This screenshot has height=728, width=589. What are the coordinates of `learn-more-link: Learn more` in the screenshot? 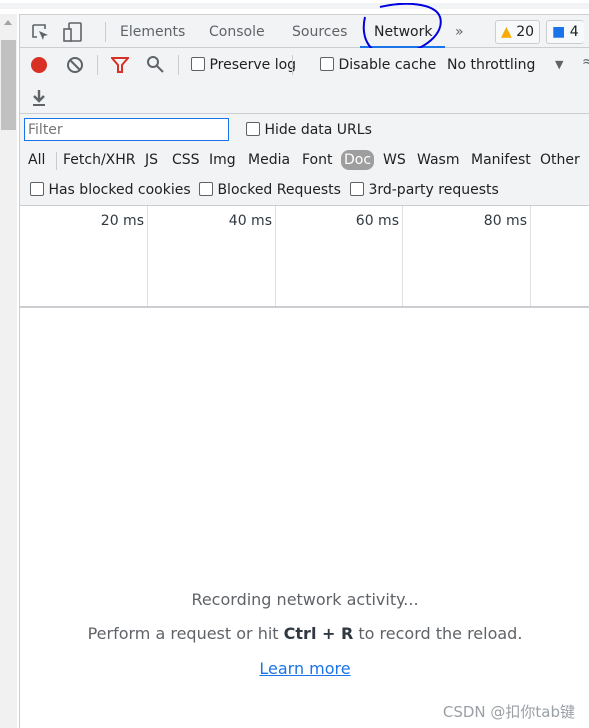 It's located at (304, 668).